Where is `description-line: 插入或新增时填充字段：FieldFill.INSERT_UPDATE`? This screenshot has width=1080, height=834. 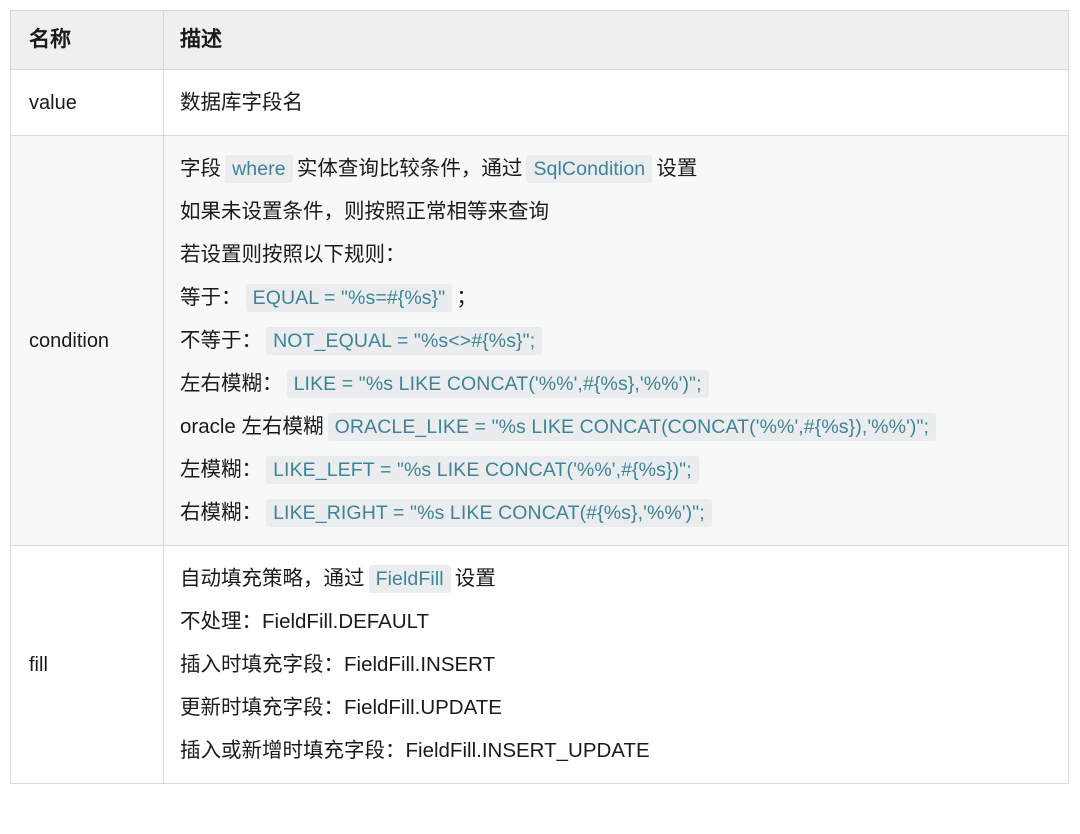 description-line: 插入或新增时填充字段：FieldFill.INSERT_UPDATE is located at coordinates (617, 750).